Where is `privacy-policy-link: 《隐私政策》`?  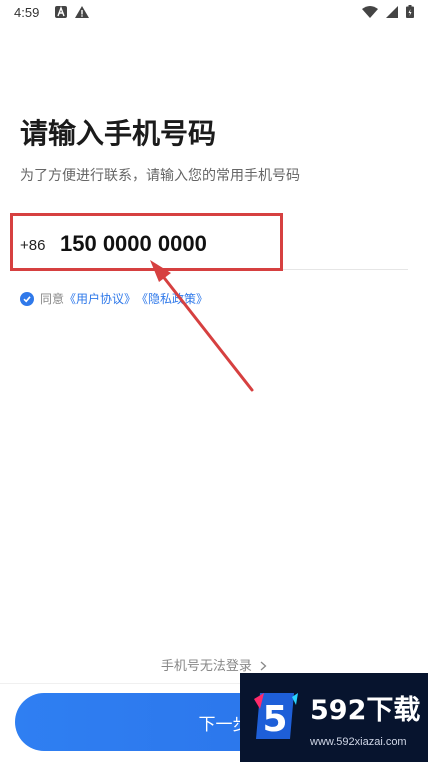 privacy-policy-link: 《隐私政策》 is located at coordinates (172, 298).